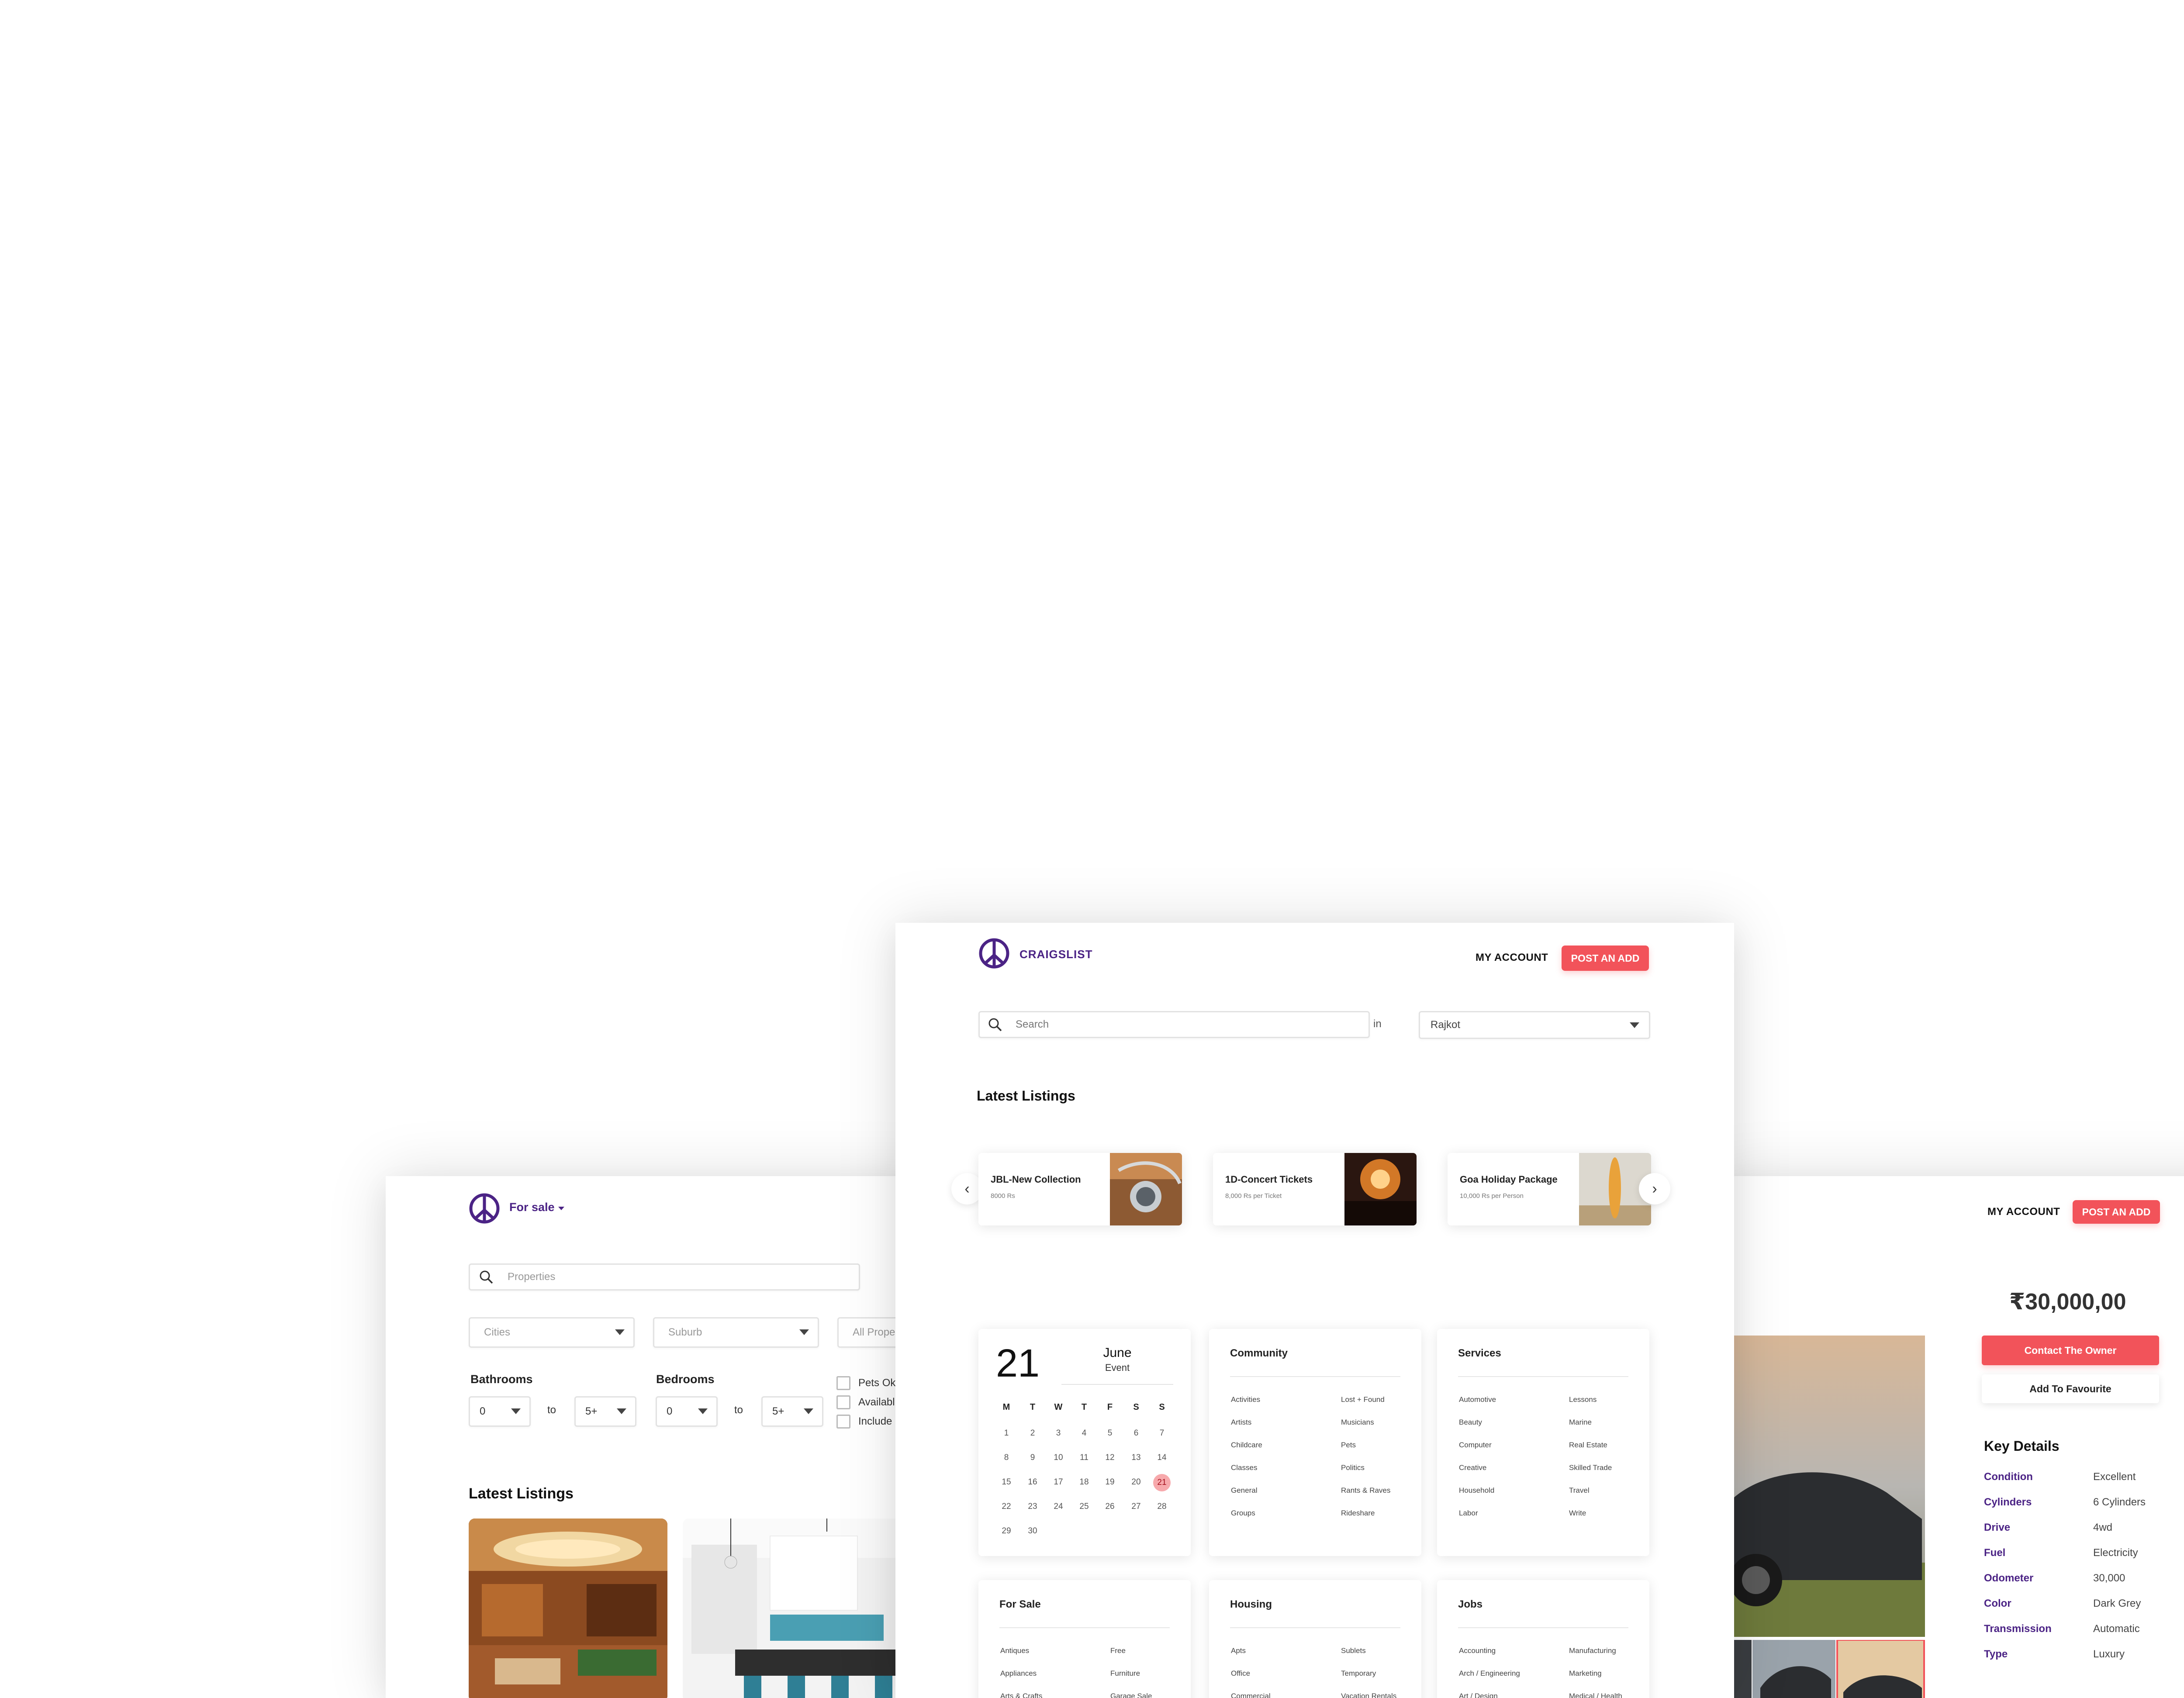  Describe the element at coordinates (1470, 1422) in the screenshot. I see `category-link: Beauty` at that location.